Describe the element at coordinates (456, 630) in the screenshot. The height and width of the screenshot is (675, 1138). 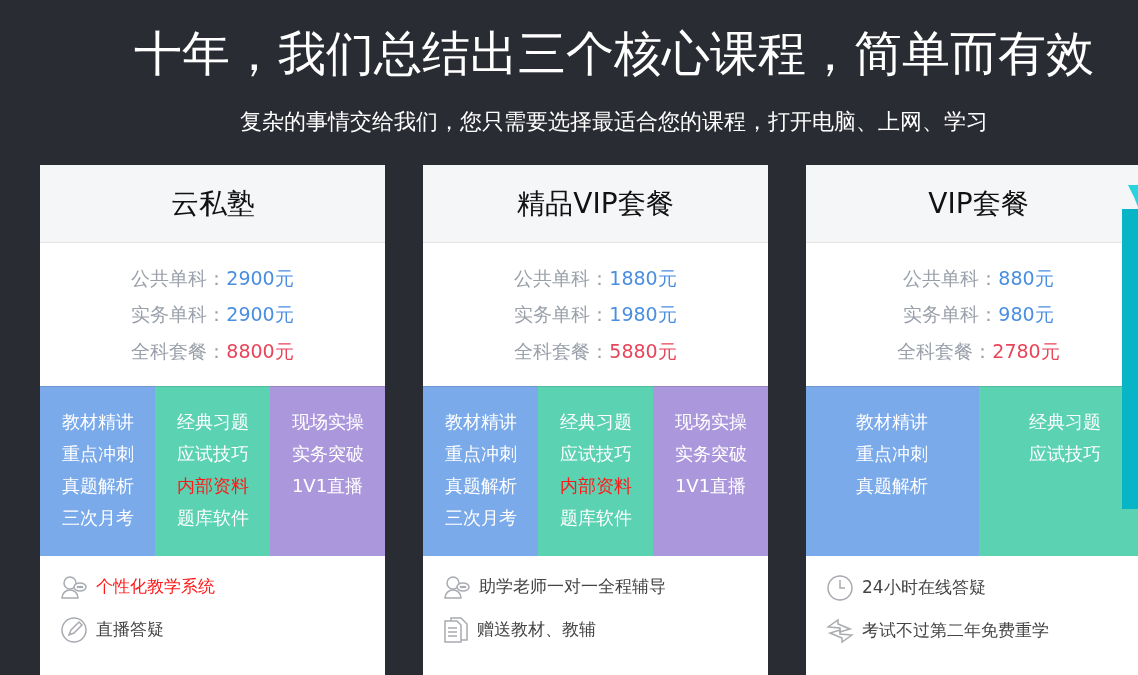
I see `document-icon` at that location.